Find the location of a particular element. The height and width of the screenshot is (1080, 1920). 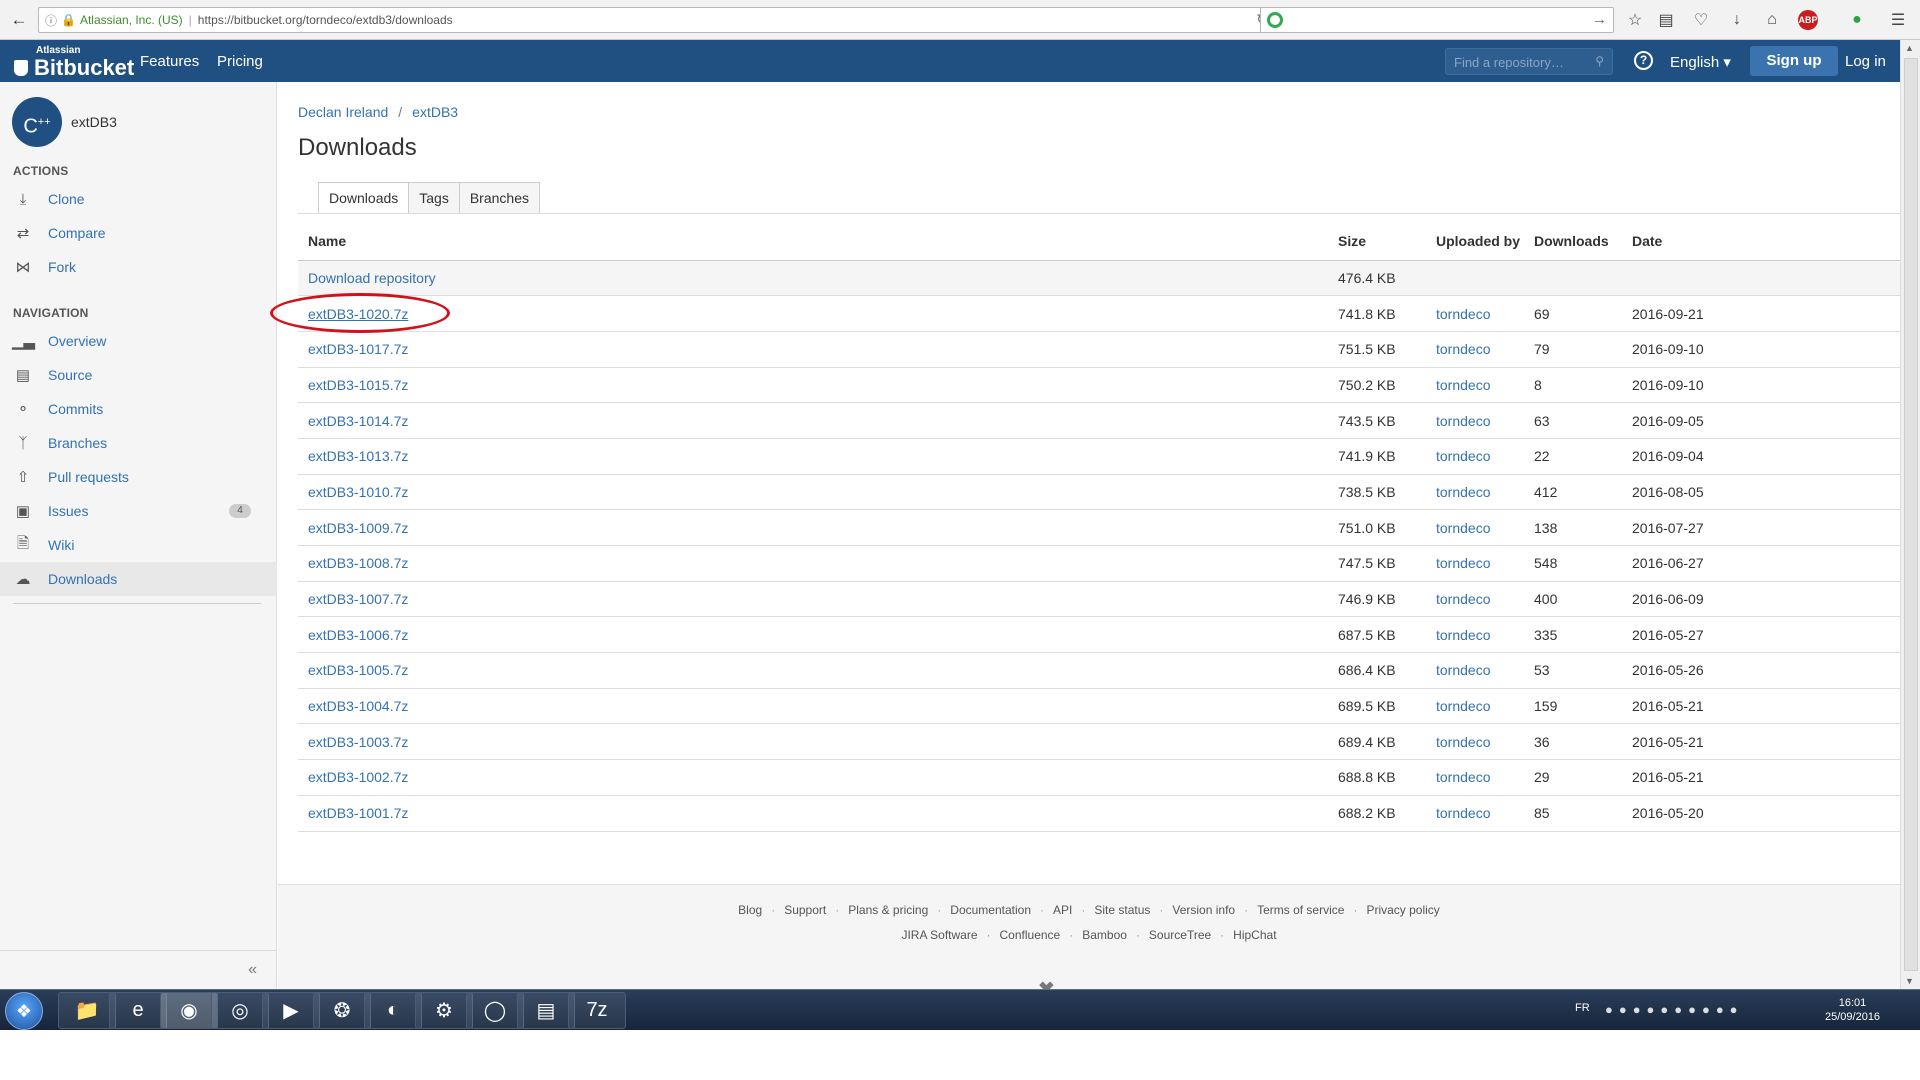

download-name-link: Download repository is located at coordinates (372, 278).